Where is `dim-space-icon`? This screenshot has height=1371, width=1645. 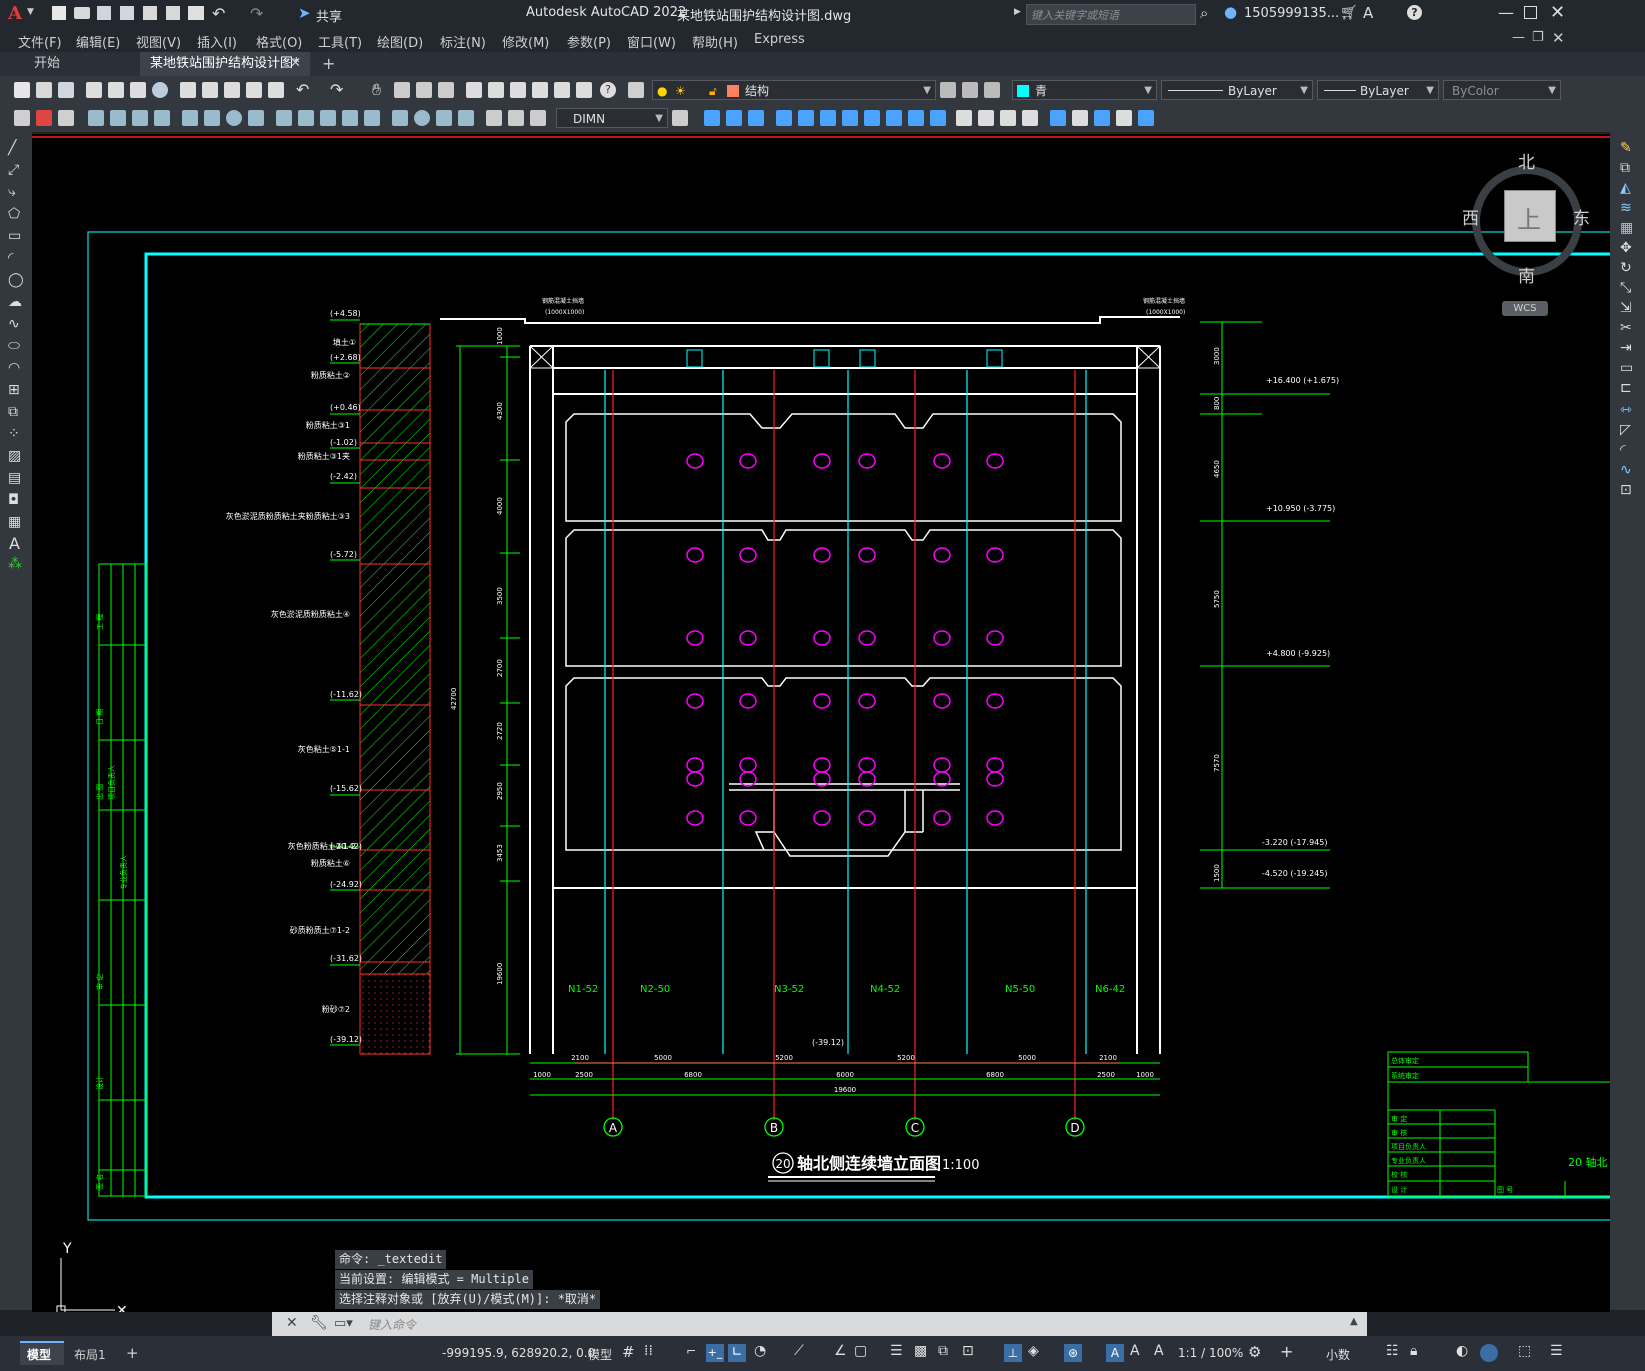 dim-space-icon is located at coordinates (350, 118).